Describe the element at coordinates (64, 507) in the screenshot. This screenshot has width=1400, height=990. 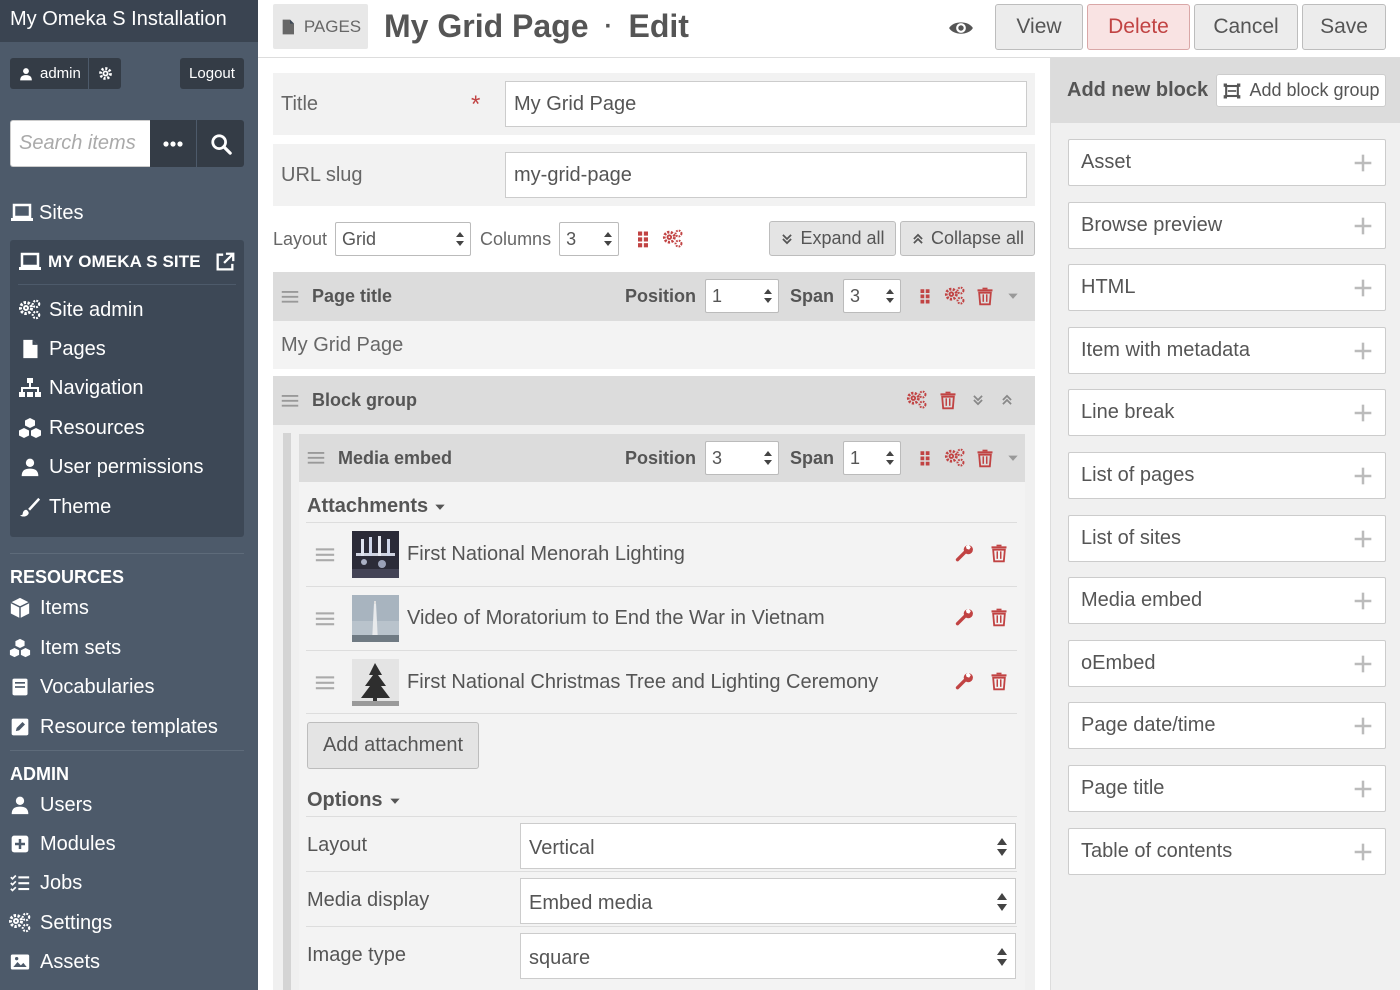
I see `site-nav-theme: Theme` at that location.